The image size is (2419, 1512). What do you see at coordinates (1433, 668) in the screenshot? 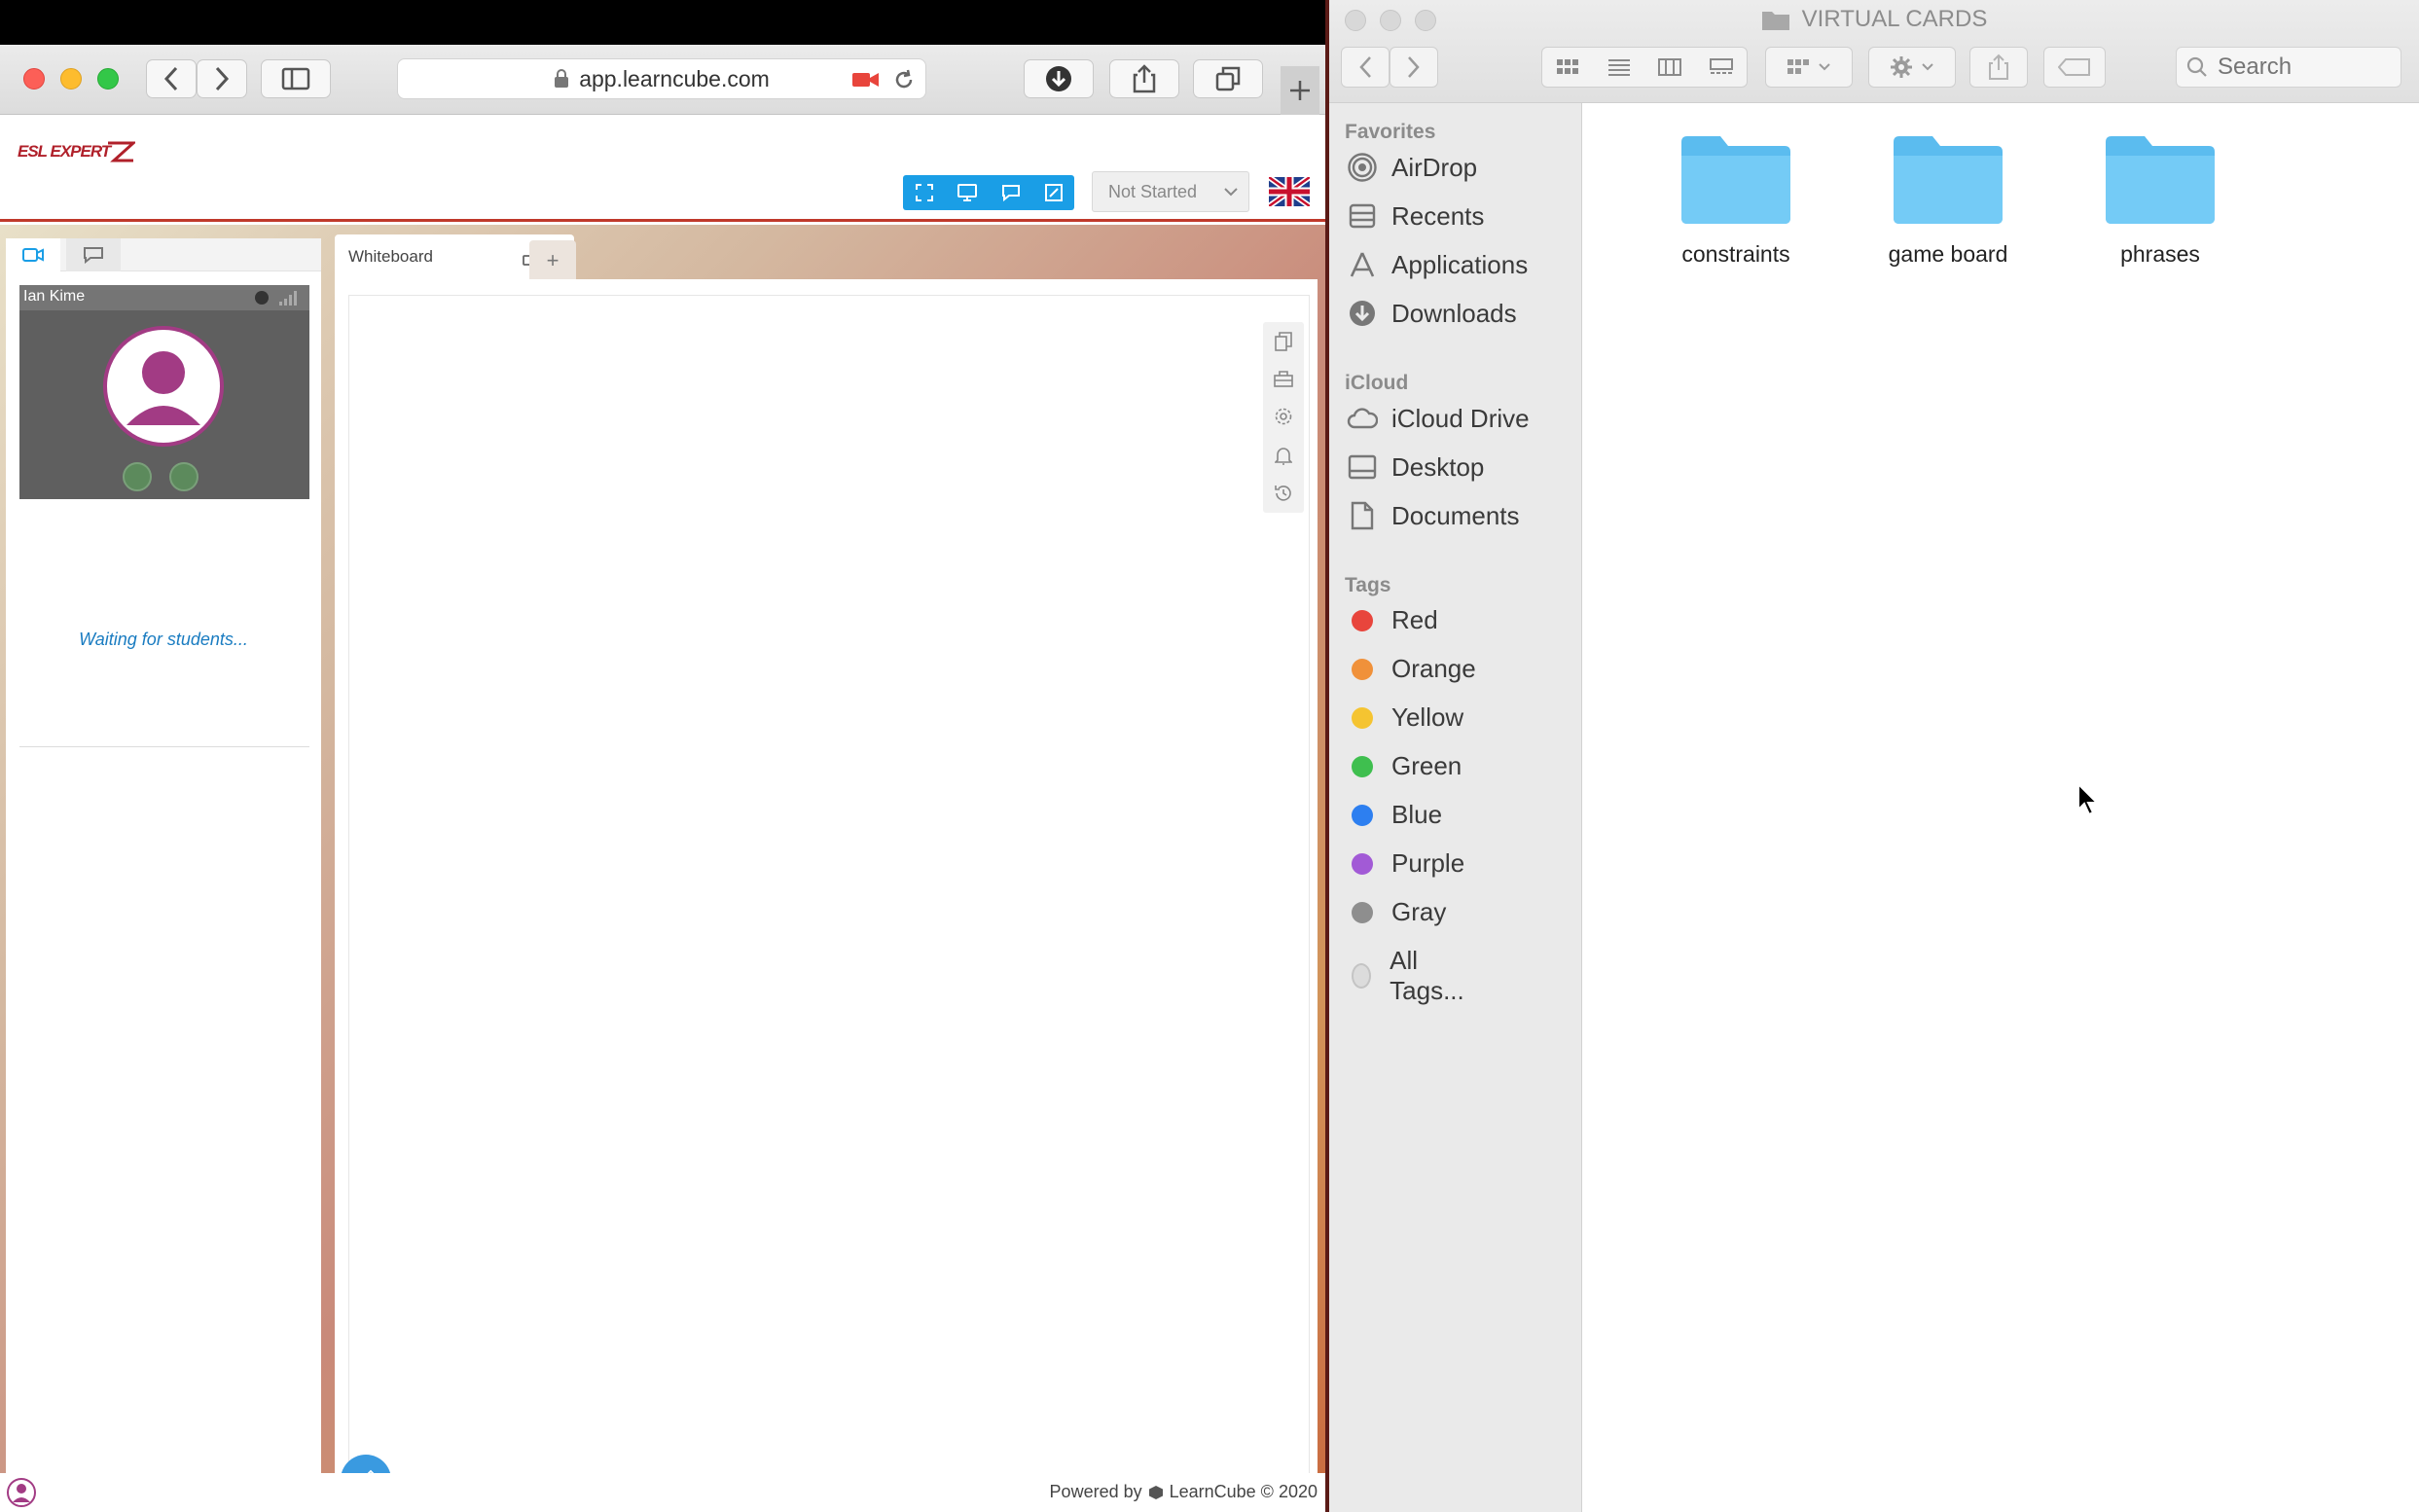
I see `sidebar-tag-label: Orange` at bounding box center [1433, 668].